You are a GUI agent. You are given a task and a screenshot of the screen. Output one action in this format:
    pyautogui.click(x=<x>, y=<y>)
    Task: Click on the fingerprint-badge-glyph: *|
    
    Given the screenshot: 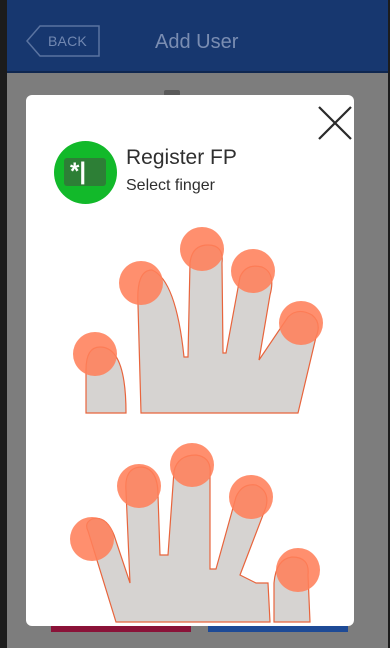 What is the action you would take?
    pyautogui.click(x=78, y=171)
    